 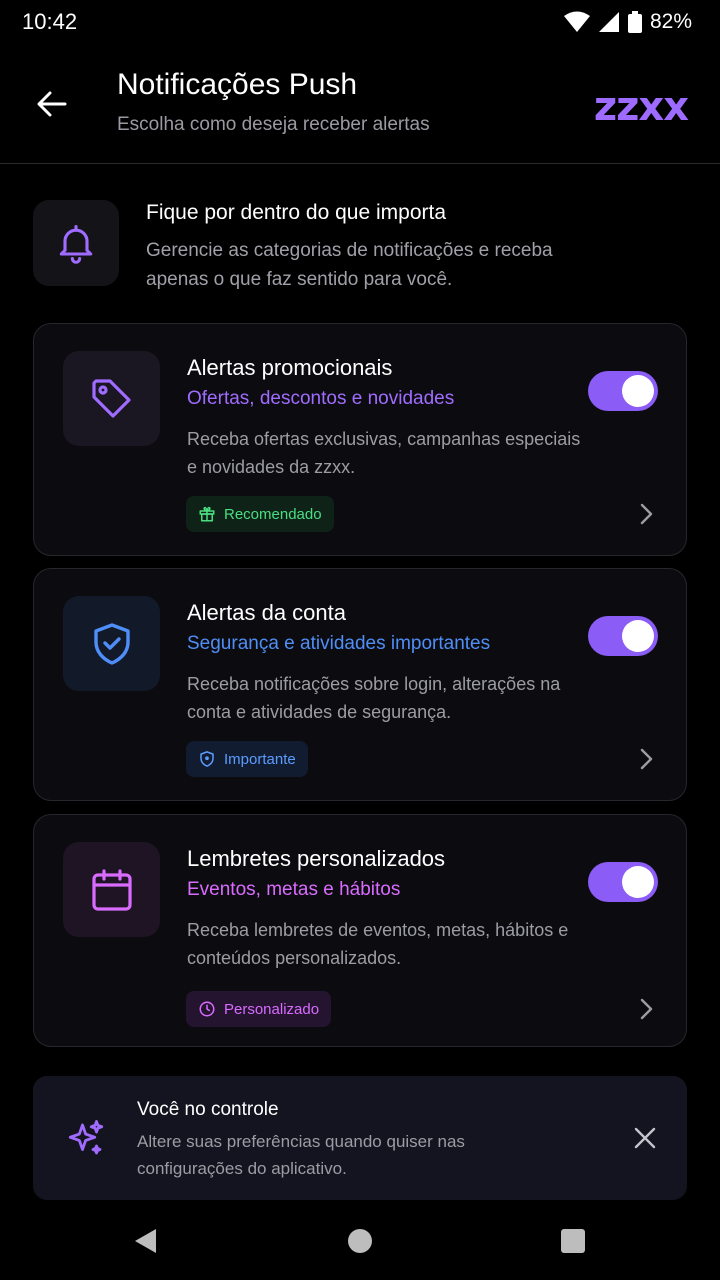 I want to click on card-subtitle: Segurança e atividades importantes, so click(x=339, y=643).